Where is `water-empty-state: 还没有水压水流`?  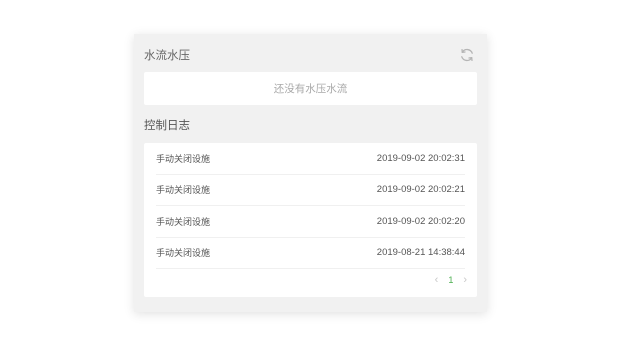
water-empty-state: 还没有水压水流 is located at coordinates (310, 88).